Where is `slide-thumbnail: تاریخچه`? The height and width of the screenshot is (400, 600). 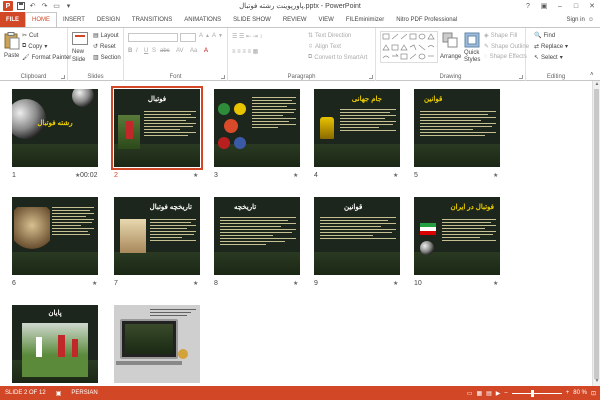
slide-thumbnail: تاریخچه is located at coordinates (257, 236).